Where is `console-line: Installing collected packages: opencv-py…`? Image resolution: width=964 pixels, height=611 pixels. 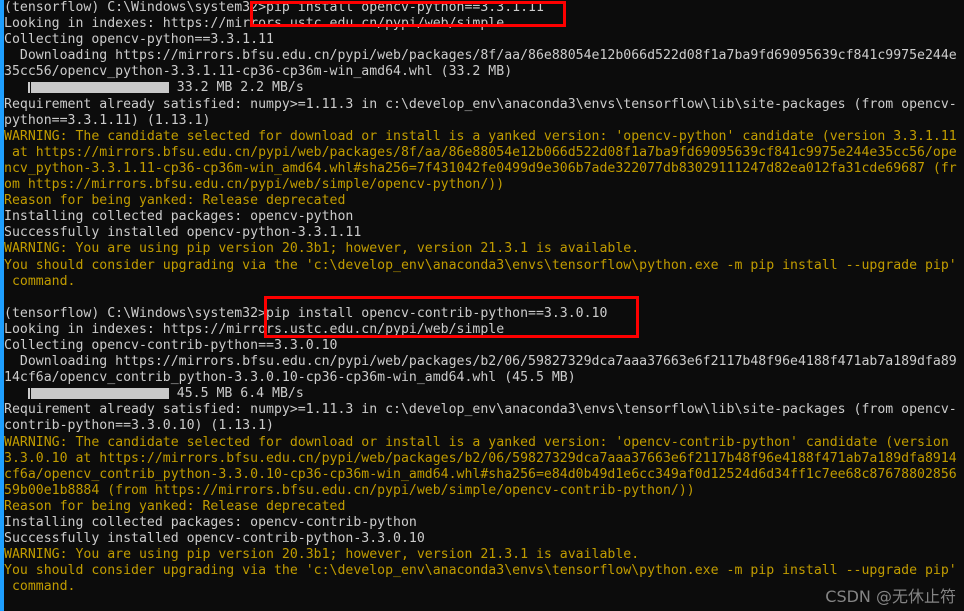
console-line: Installing collected packages: opencv-py… is located at coordinates (179, 217).